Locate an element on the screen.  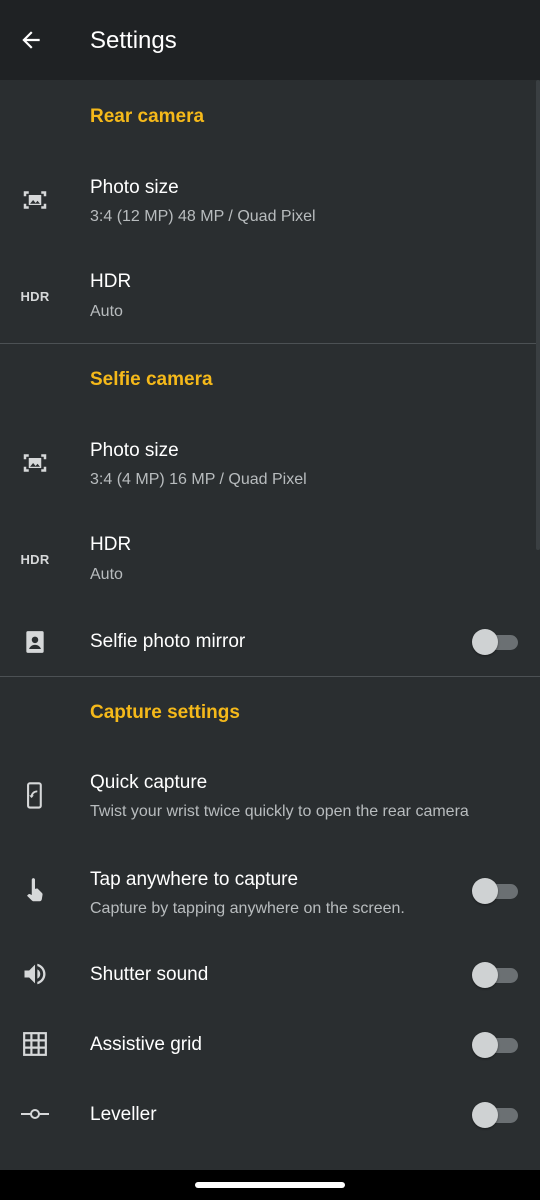
setting-title: Tap anywhere to capture is located at coordinates (194, 879).